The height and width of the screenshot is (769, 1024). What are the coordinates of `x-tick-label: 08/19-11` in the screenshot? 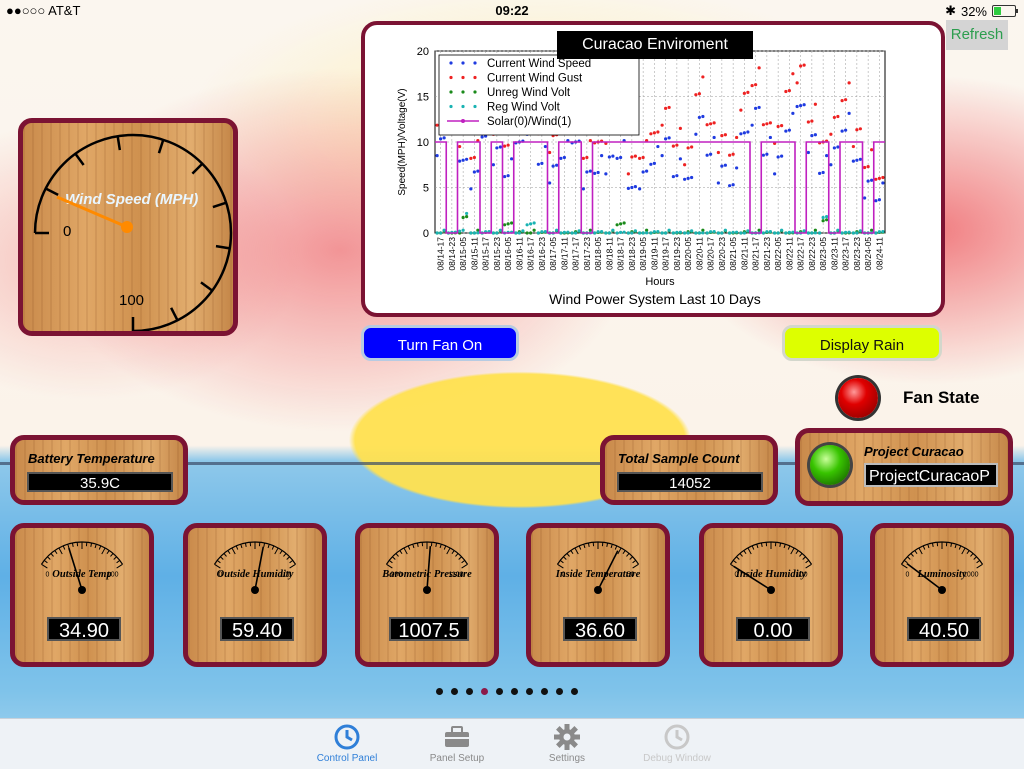 It's located at (654, 253).